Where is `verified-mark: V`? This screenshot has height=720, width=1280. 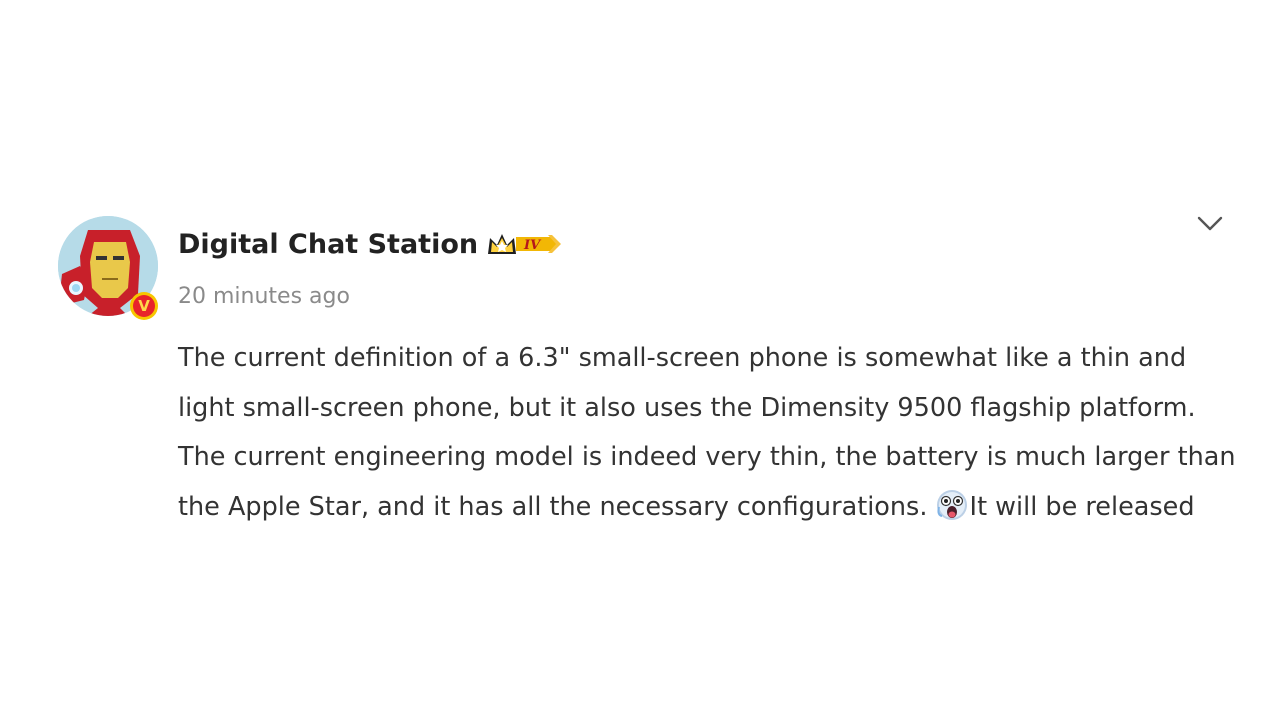
verified-mark: V is located at coordinates (144, 306).